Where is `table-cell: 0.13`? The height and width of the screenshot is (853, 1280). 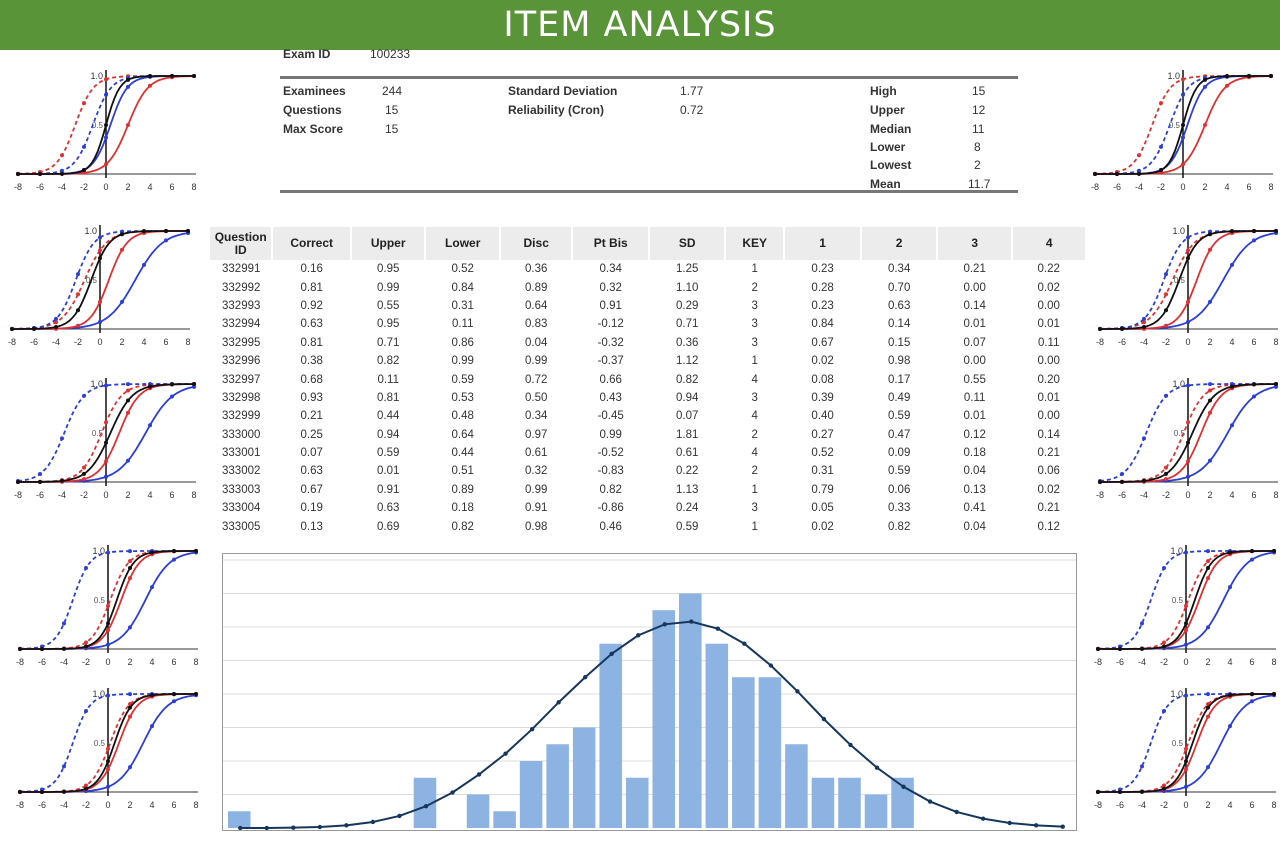
table-cell: 0.13 is located at coordinates (974, 489).